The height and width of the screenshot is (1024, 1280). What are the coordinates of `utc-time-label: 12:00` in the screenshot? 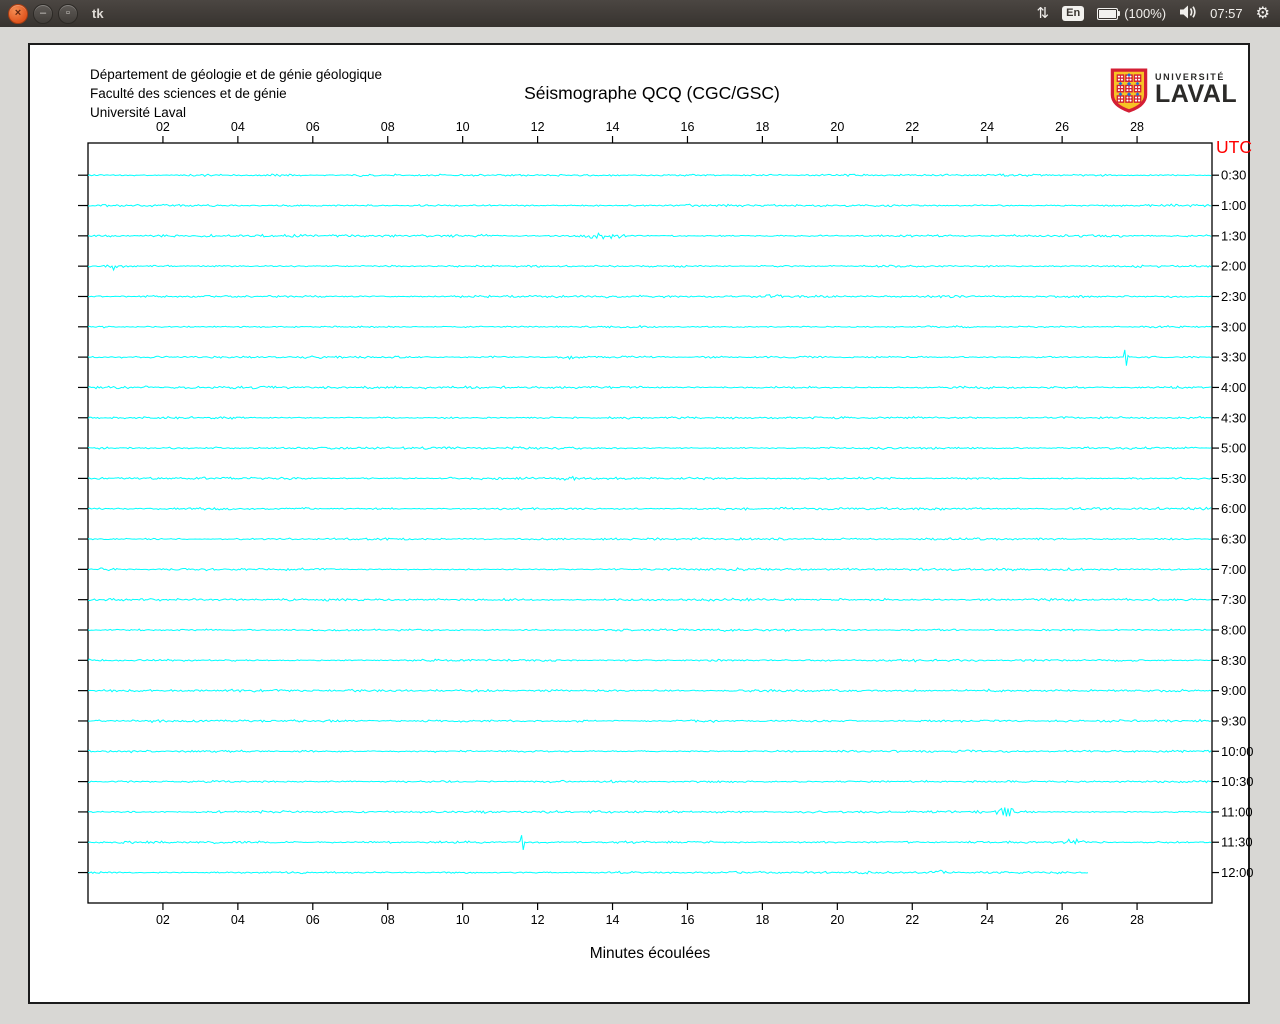 It's located at (1237, 872).